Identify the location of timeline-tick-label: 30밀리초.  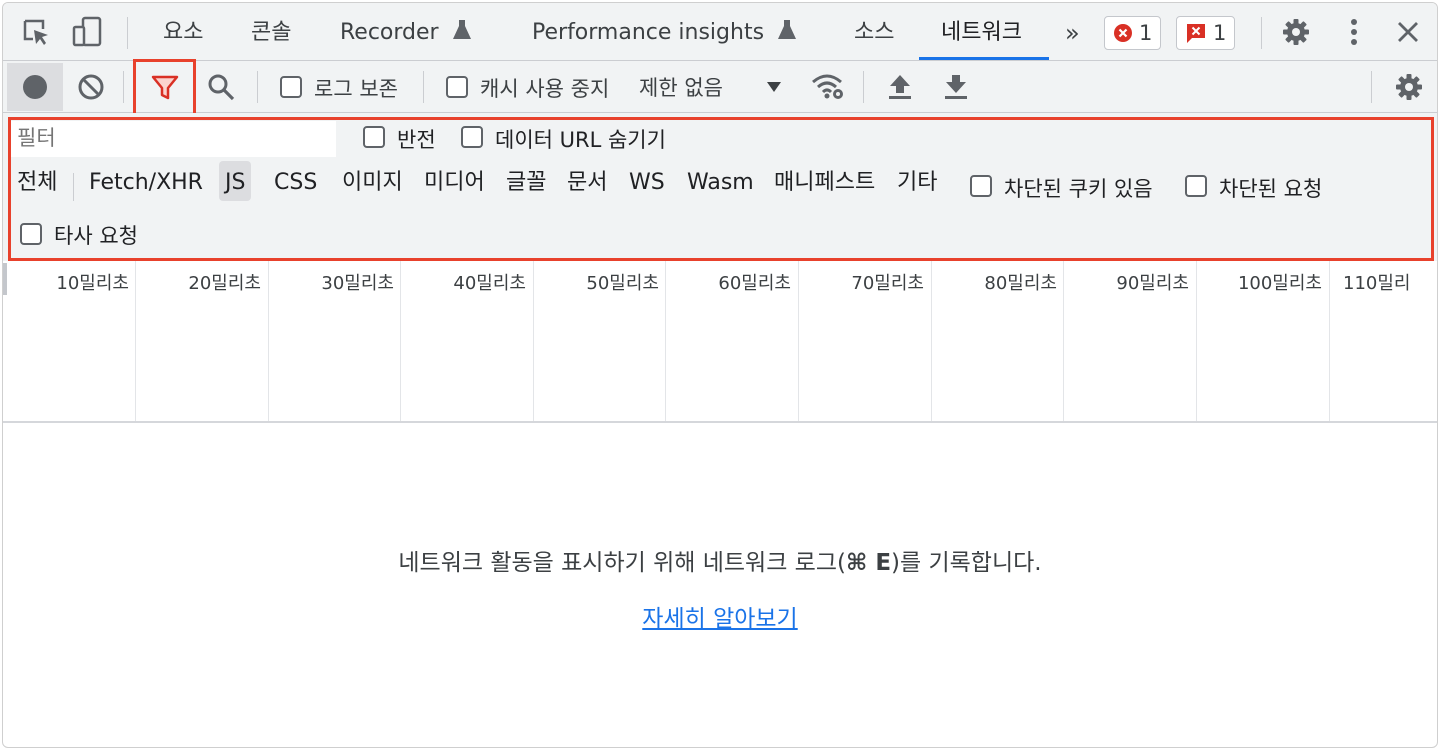
(357, 283).